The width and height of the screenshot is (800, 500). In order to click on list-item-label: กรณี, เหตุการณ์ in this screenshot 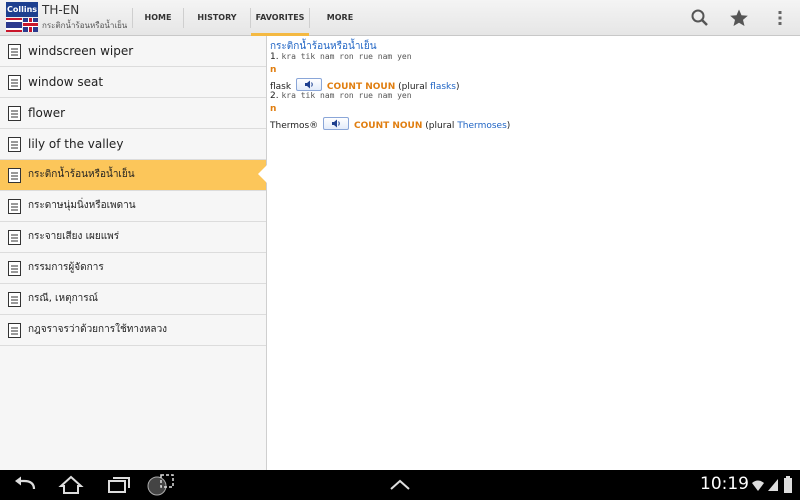, I will do `click(63, 298)`.